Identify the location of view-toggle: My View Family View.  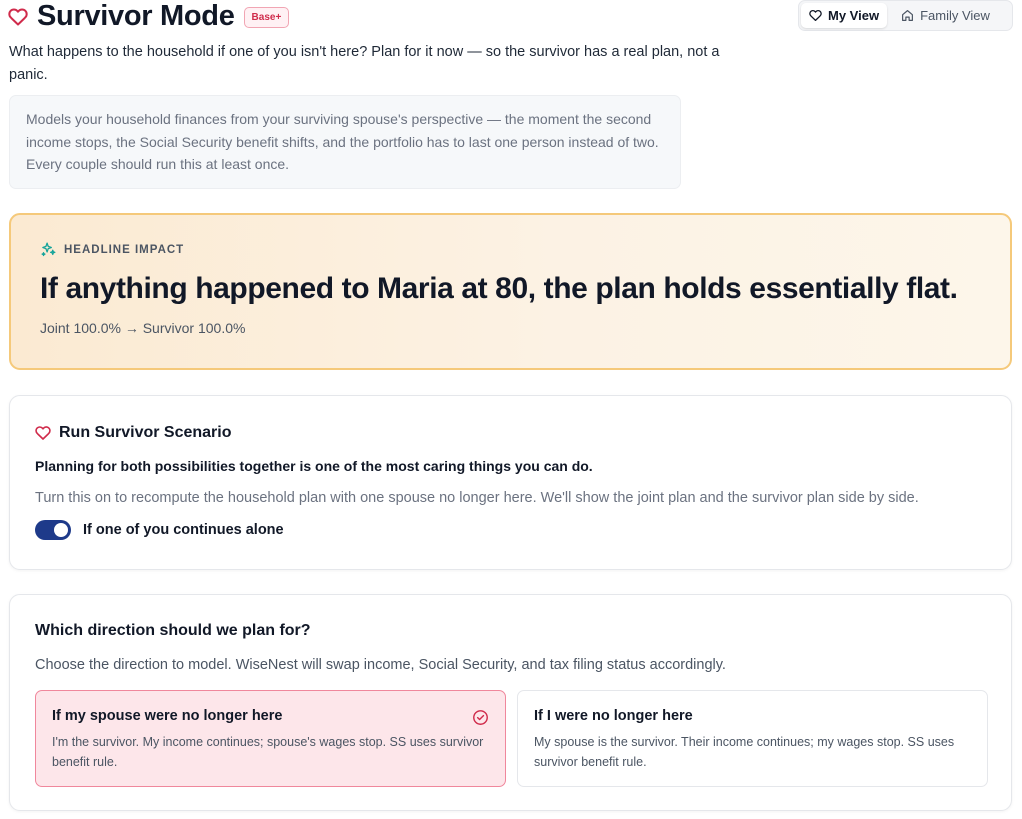
(905, 15).